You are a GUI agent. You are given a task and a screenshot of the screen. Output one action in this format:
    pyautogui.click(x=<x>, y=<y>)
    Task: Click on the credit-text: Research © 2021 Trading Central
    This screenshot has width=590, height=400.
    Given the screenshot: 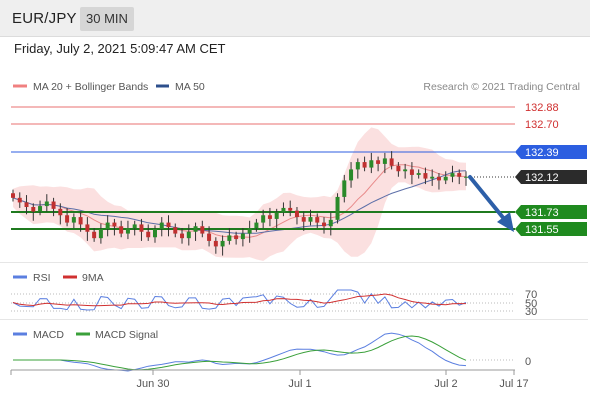 What is the action you would take?
    pyautogui.click(x=501, y=87)
    